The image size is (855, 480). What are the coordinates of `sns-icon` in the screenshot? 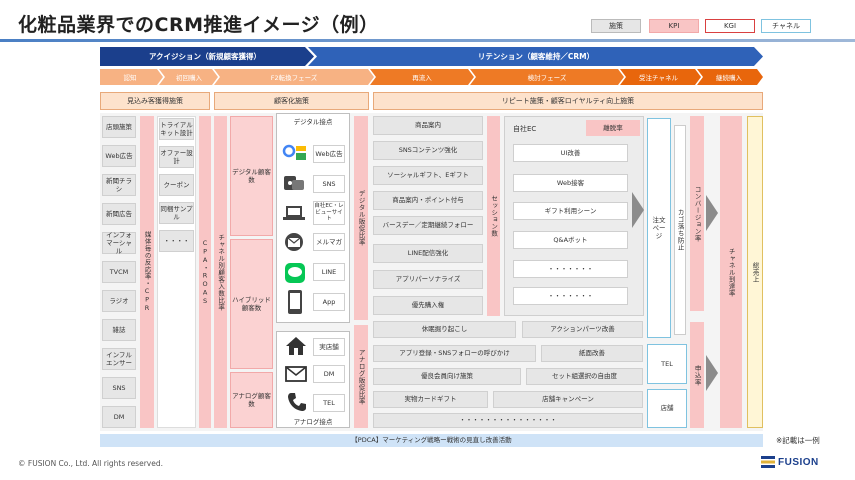 It's located at (294, 184).